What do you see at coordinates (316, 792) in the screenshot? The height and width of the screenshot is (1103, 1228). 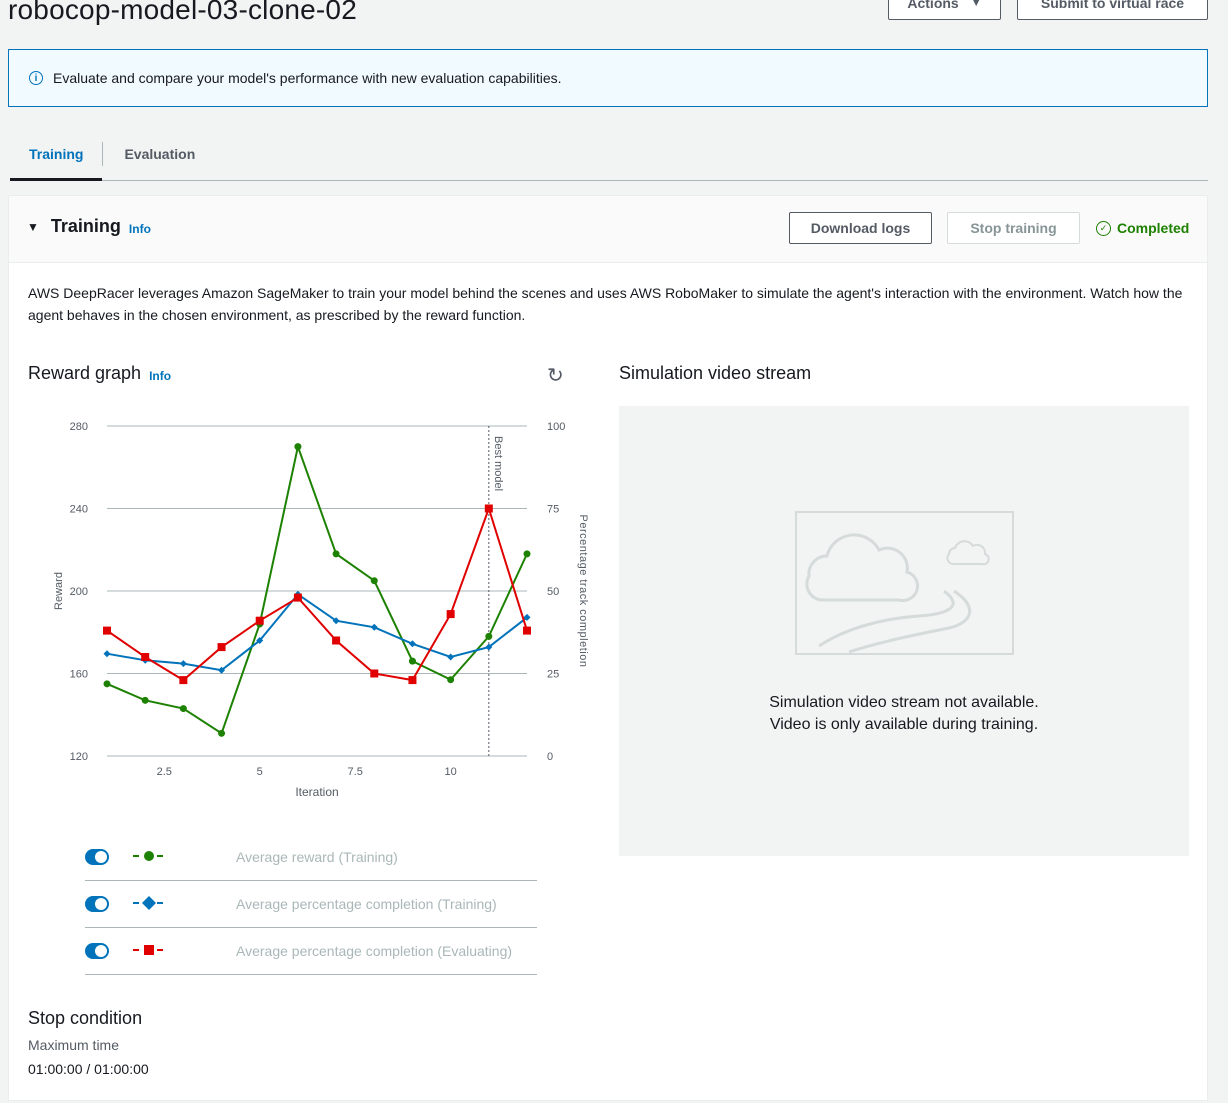 I see `x-axis-label: Iteration` at bounding box center [316, 792].